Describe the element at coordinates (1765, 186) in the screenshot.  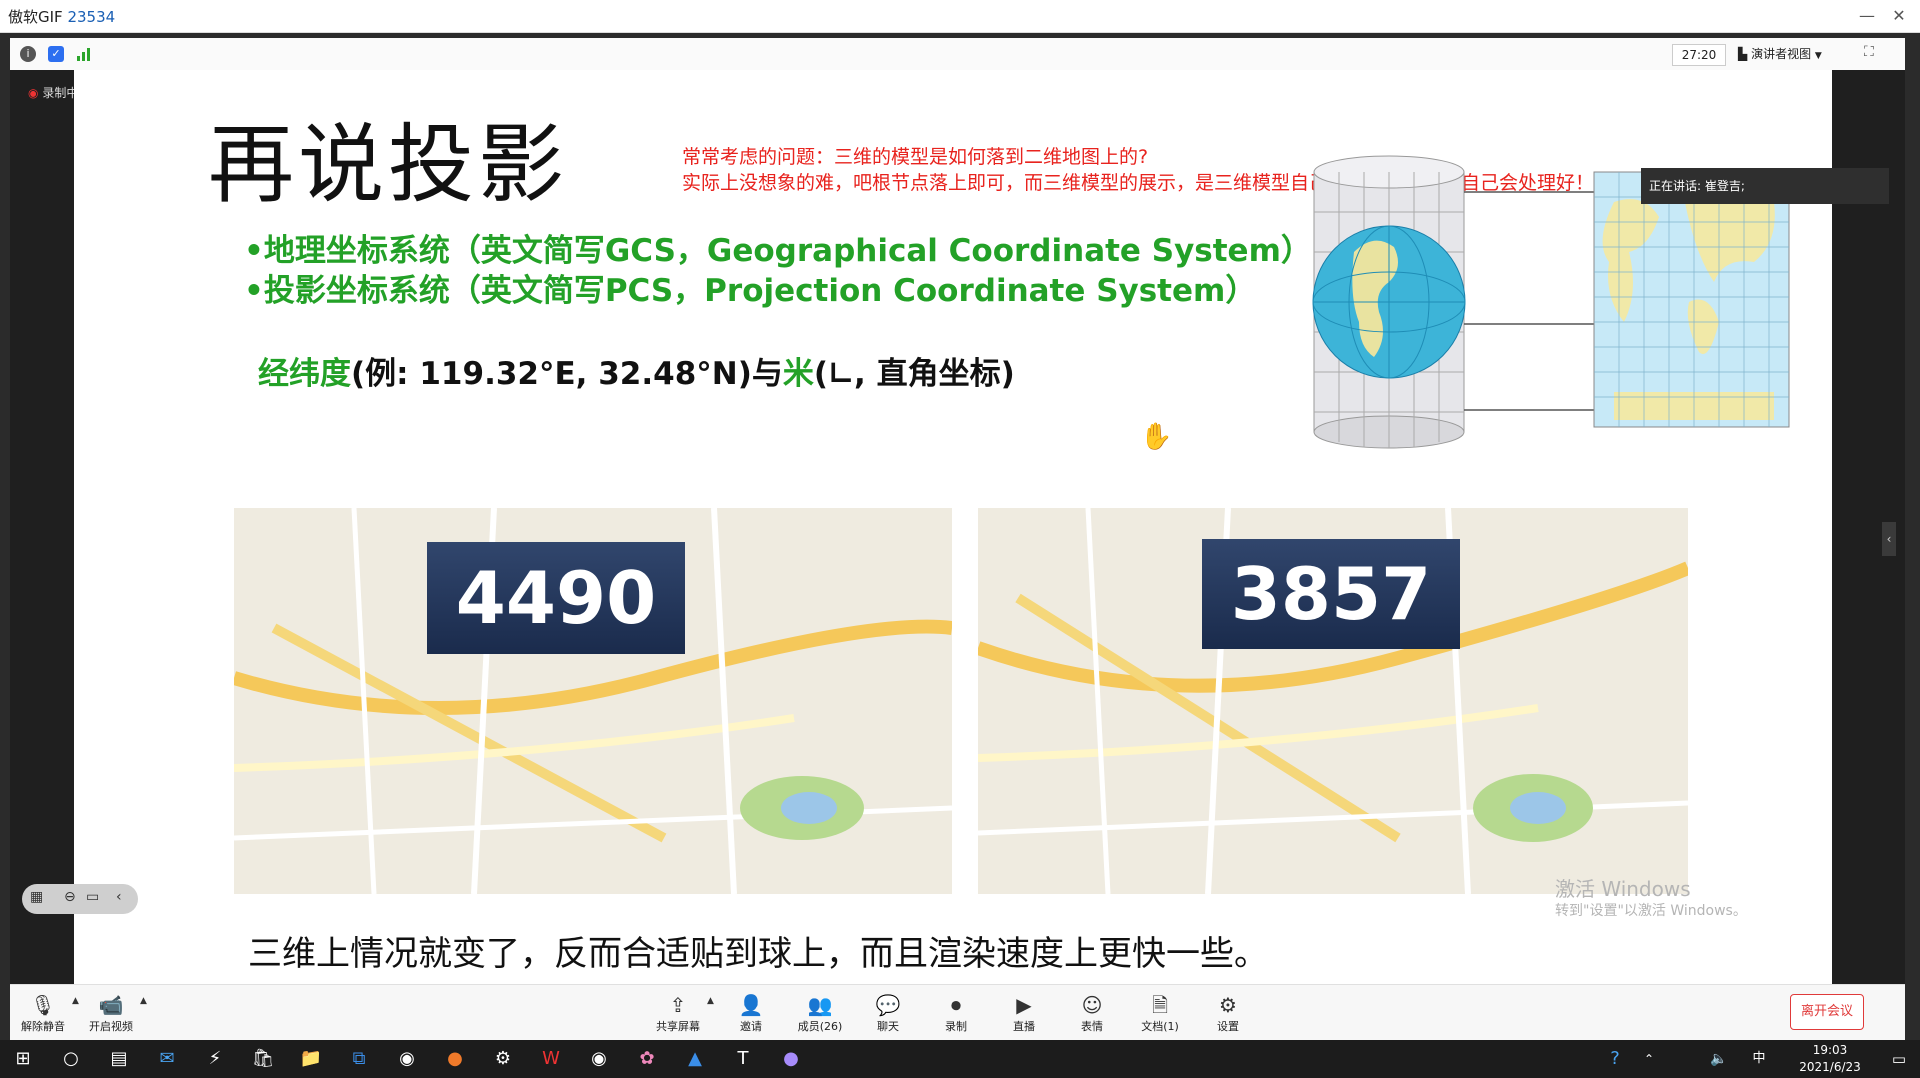
I see `active-speaker-panel: 正在讲话: 崔登吉;` at that location.